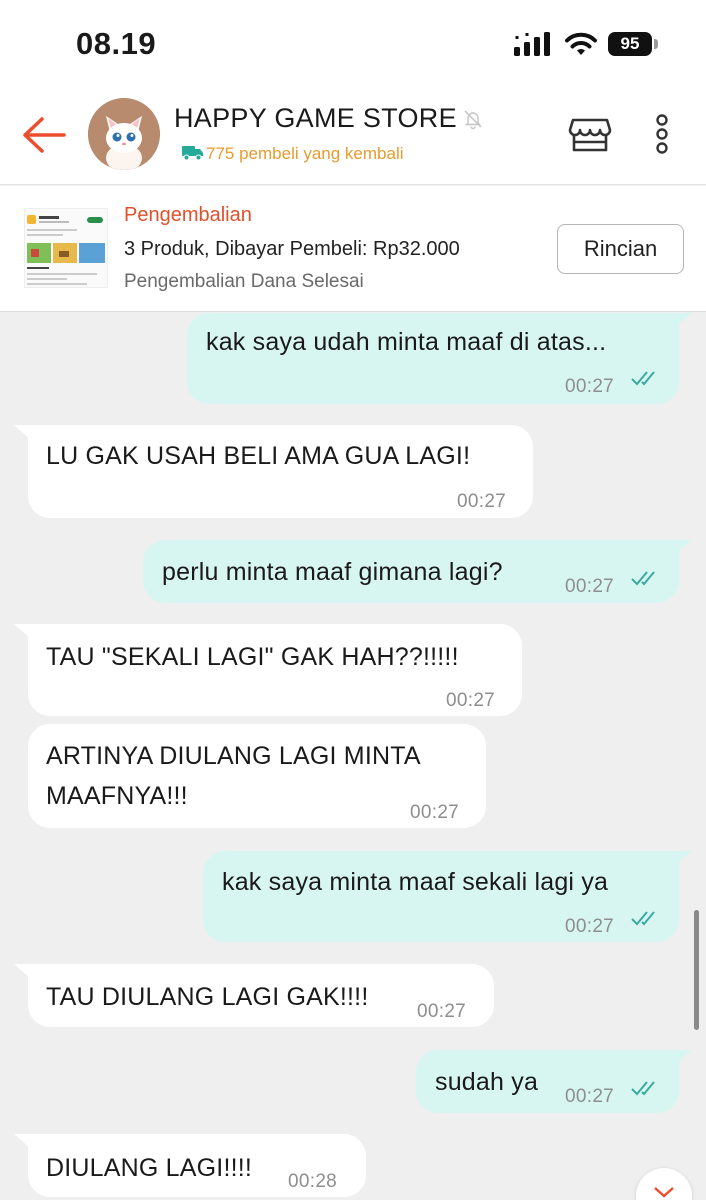 This screenshot has width=706, height=1200. Describe the element at coordinates (66, 248) in the screenshot. I see `product-thumbnail` at that location.